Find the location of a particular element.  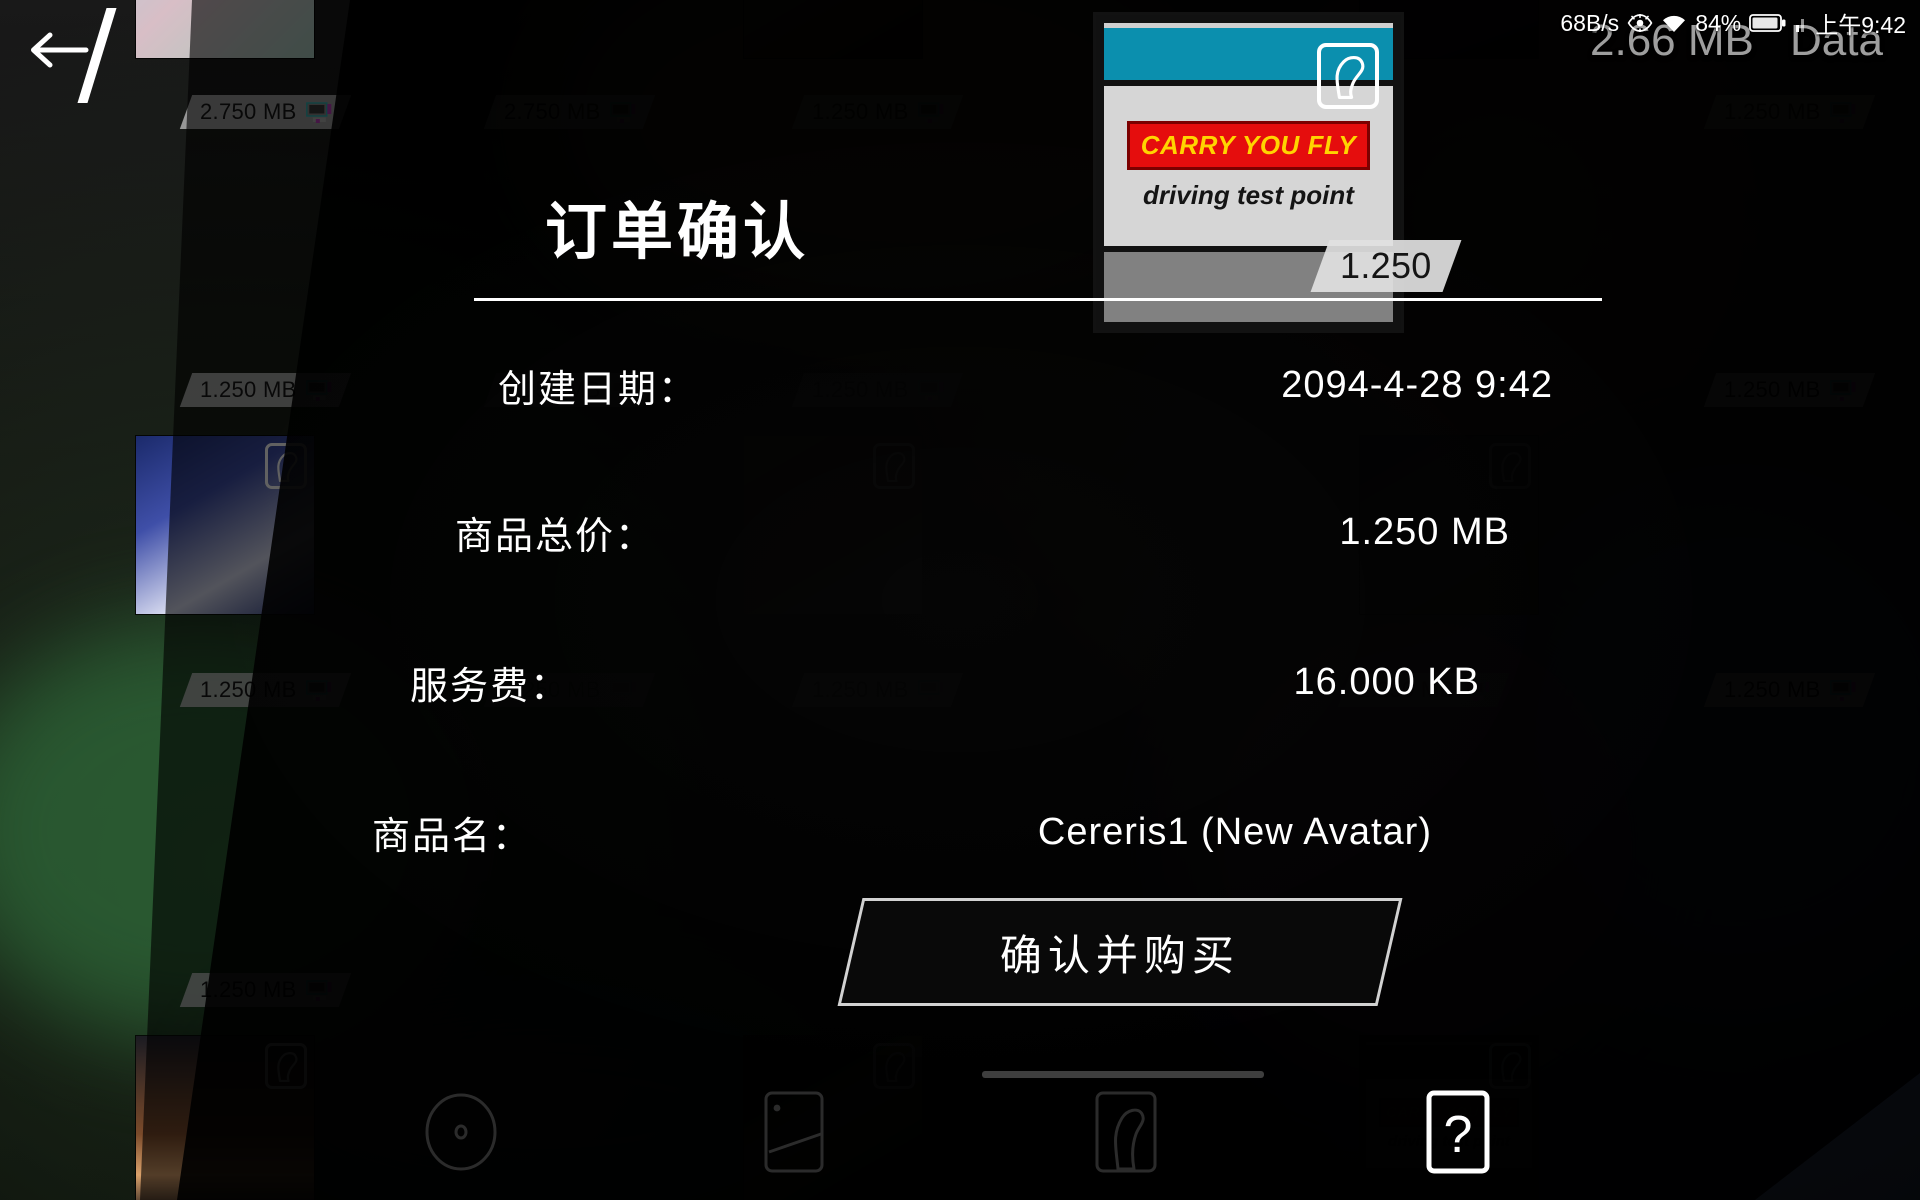

back-arrow-icon is located at coordinates (60, 50).